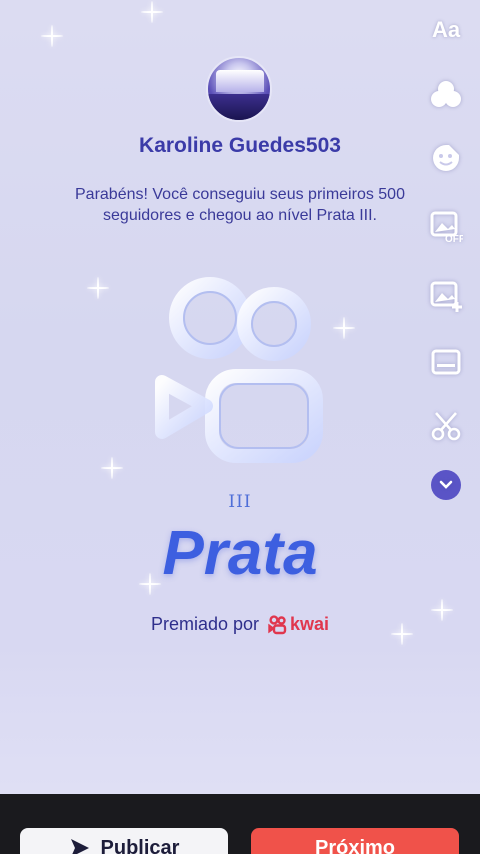  I want to click on caption-button, so click(446, 362).